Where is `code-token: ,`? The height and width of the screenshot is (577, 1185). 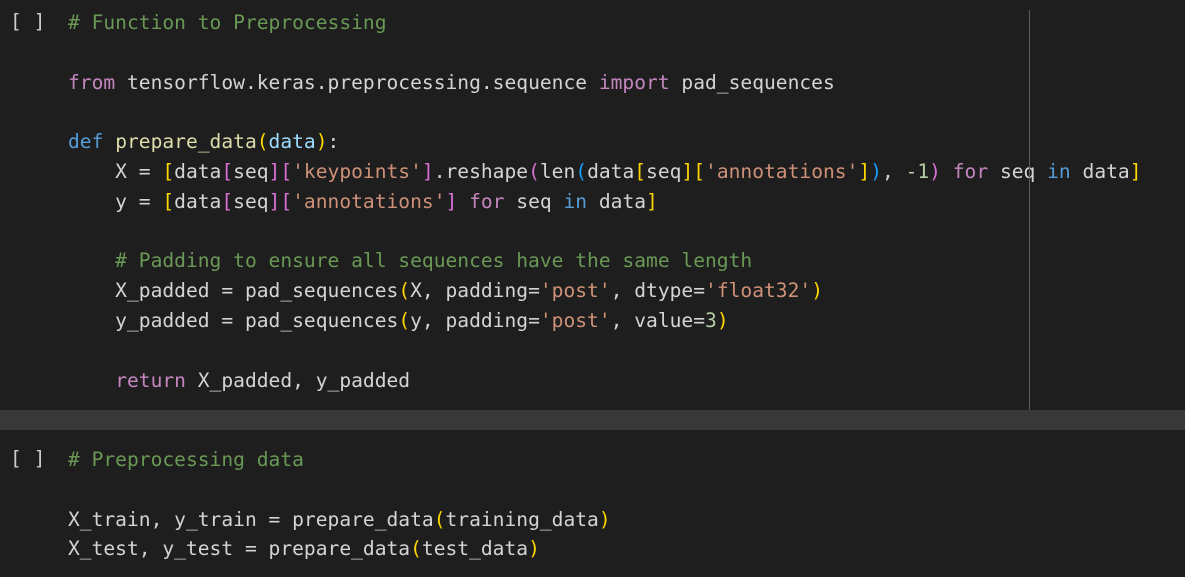 code-token: , is located at coordinates (893, 171).